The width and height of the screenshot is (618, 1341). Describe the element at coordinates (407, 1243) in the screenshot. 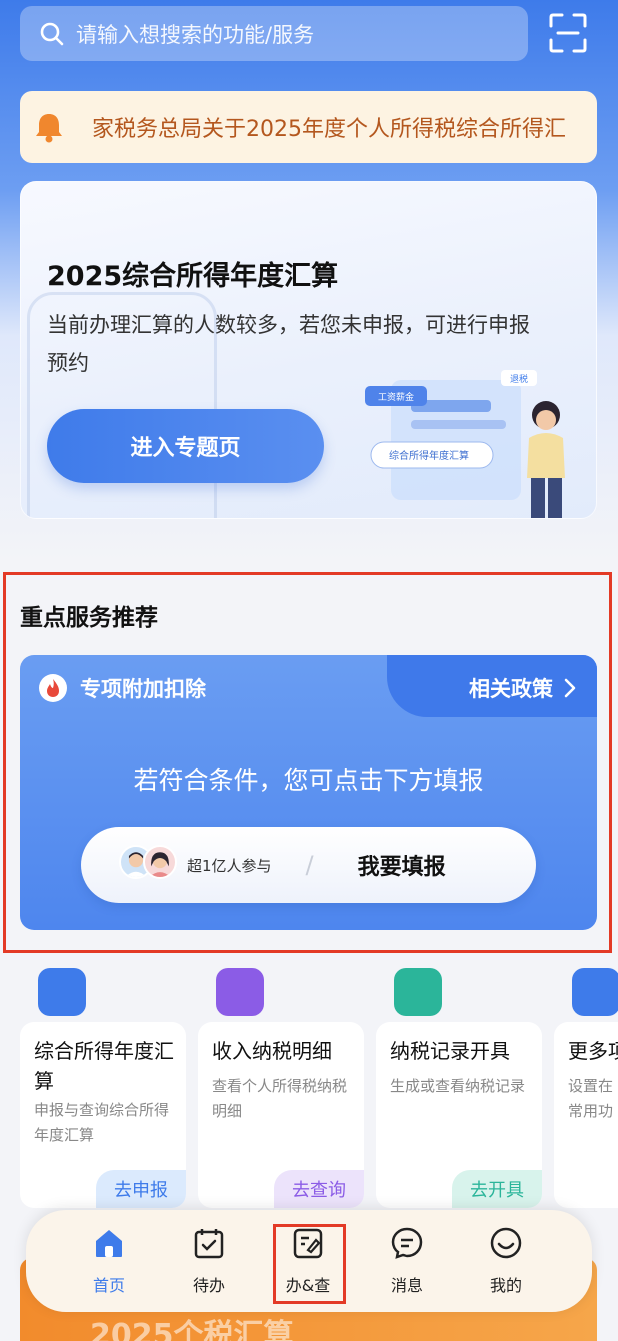

I see `message-icon` at that location.